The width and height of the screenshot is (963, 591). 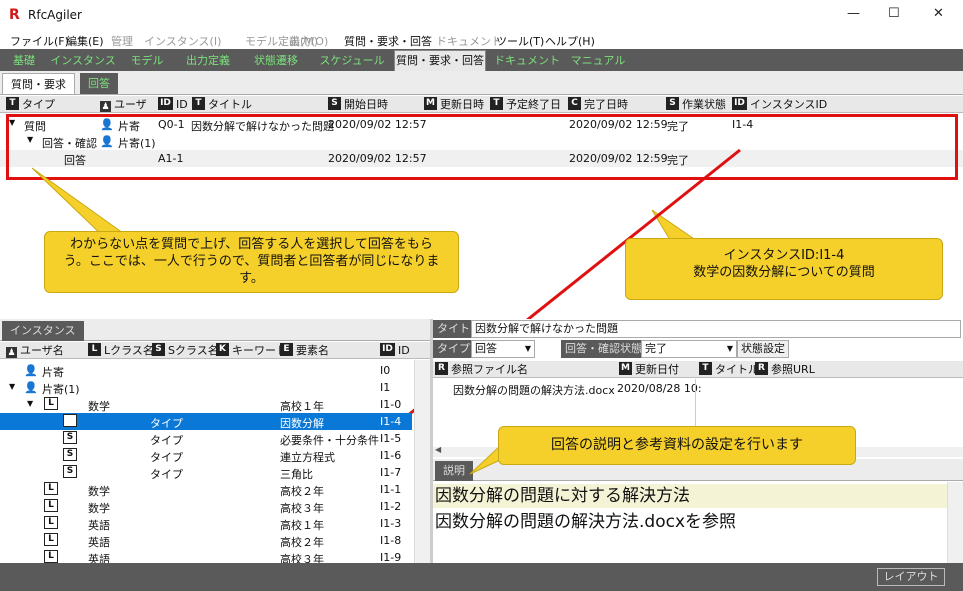 What do you see at coordinates (481, 577) in the screenshot?
I see `status-bar: レイアウト` at bounding box center [481, 577].